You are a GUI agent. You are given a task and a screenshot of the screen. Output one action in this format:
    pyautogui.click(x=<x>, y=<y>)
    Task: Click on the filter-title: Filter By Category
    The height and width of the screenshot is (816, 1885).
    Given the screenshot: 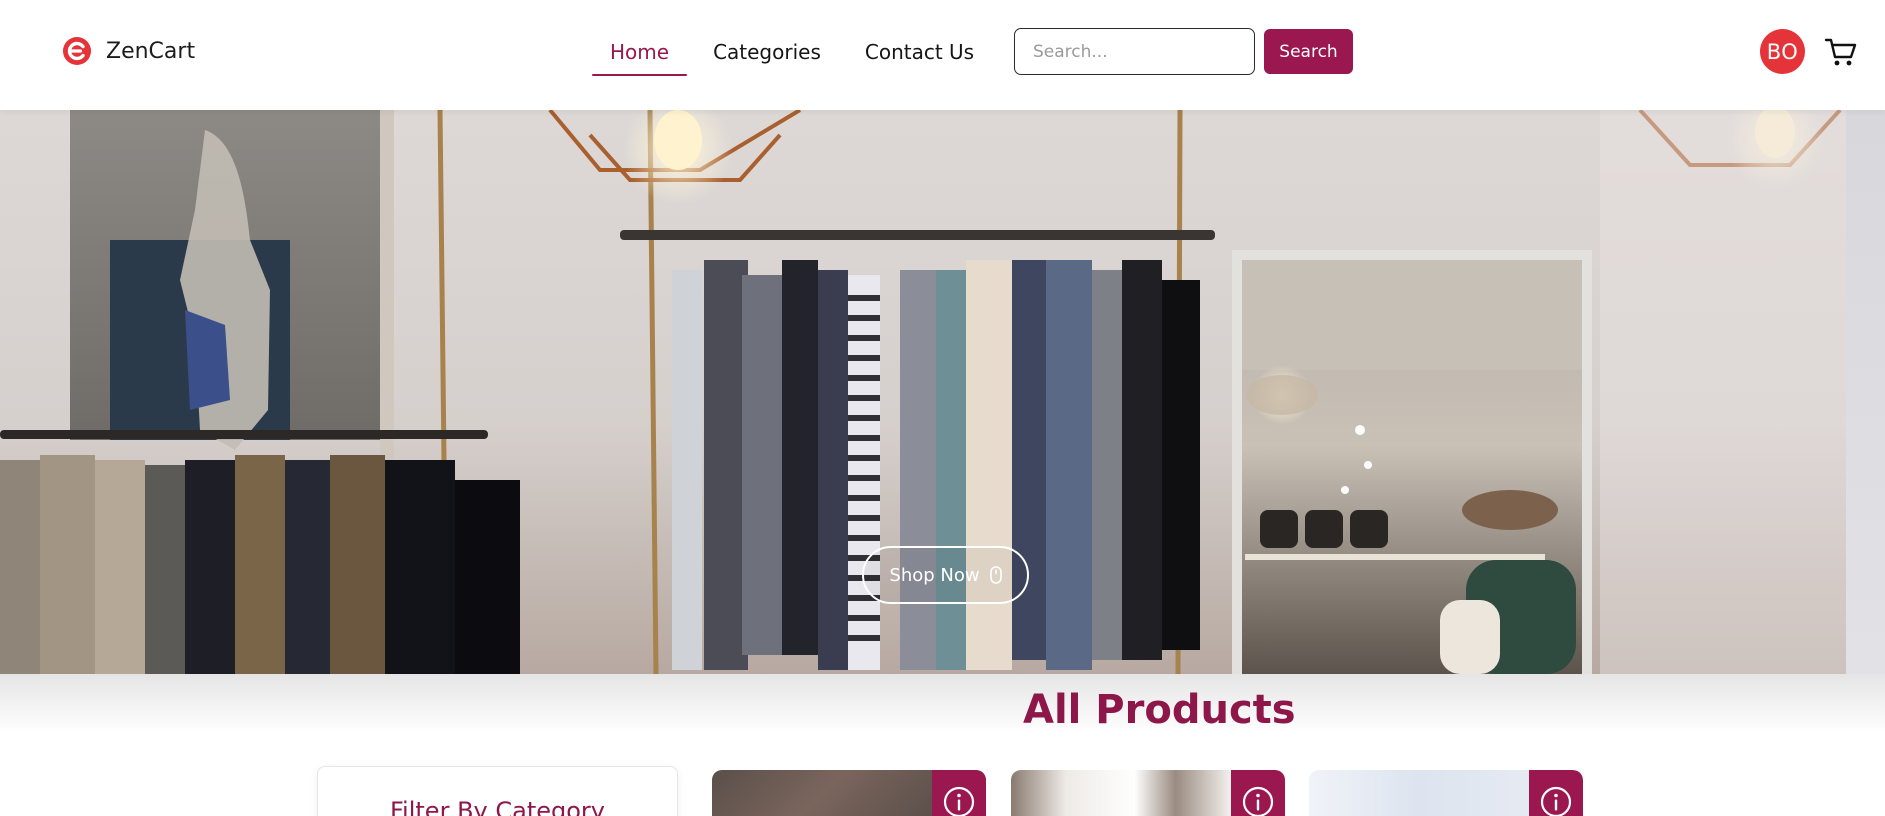 What is the action you would take?
    pyautogui.click(x=497, y=806)
    